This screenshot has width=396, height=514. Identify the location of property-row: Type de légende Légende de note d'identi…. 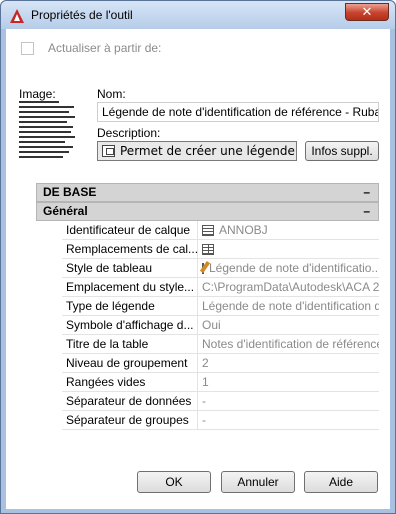
(220, 306).